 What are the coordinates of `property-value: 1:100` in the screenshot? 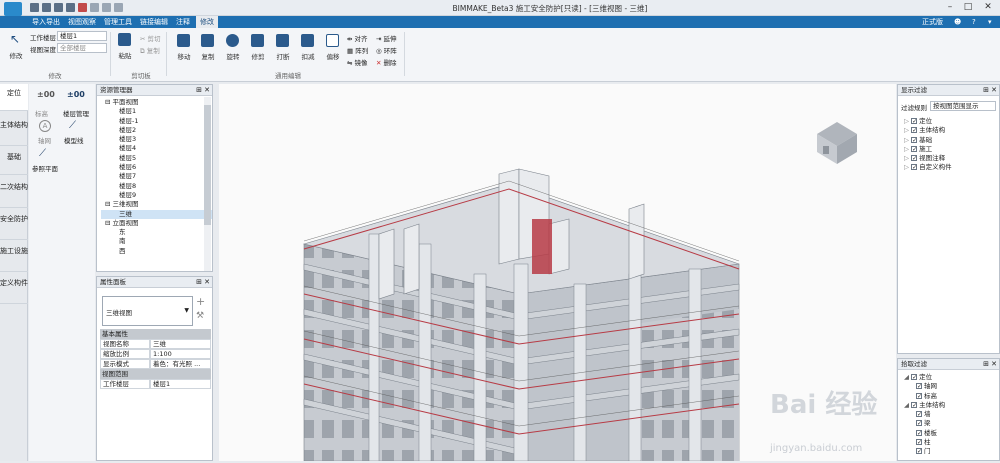 It's located at (180, 354).